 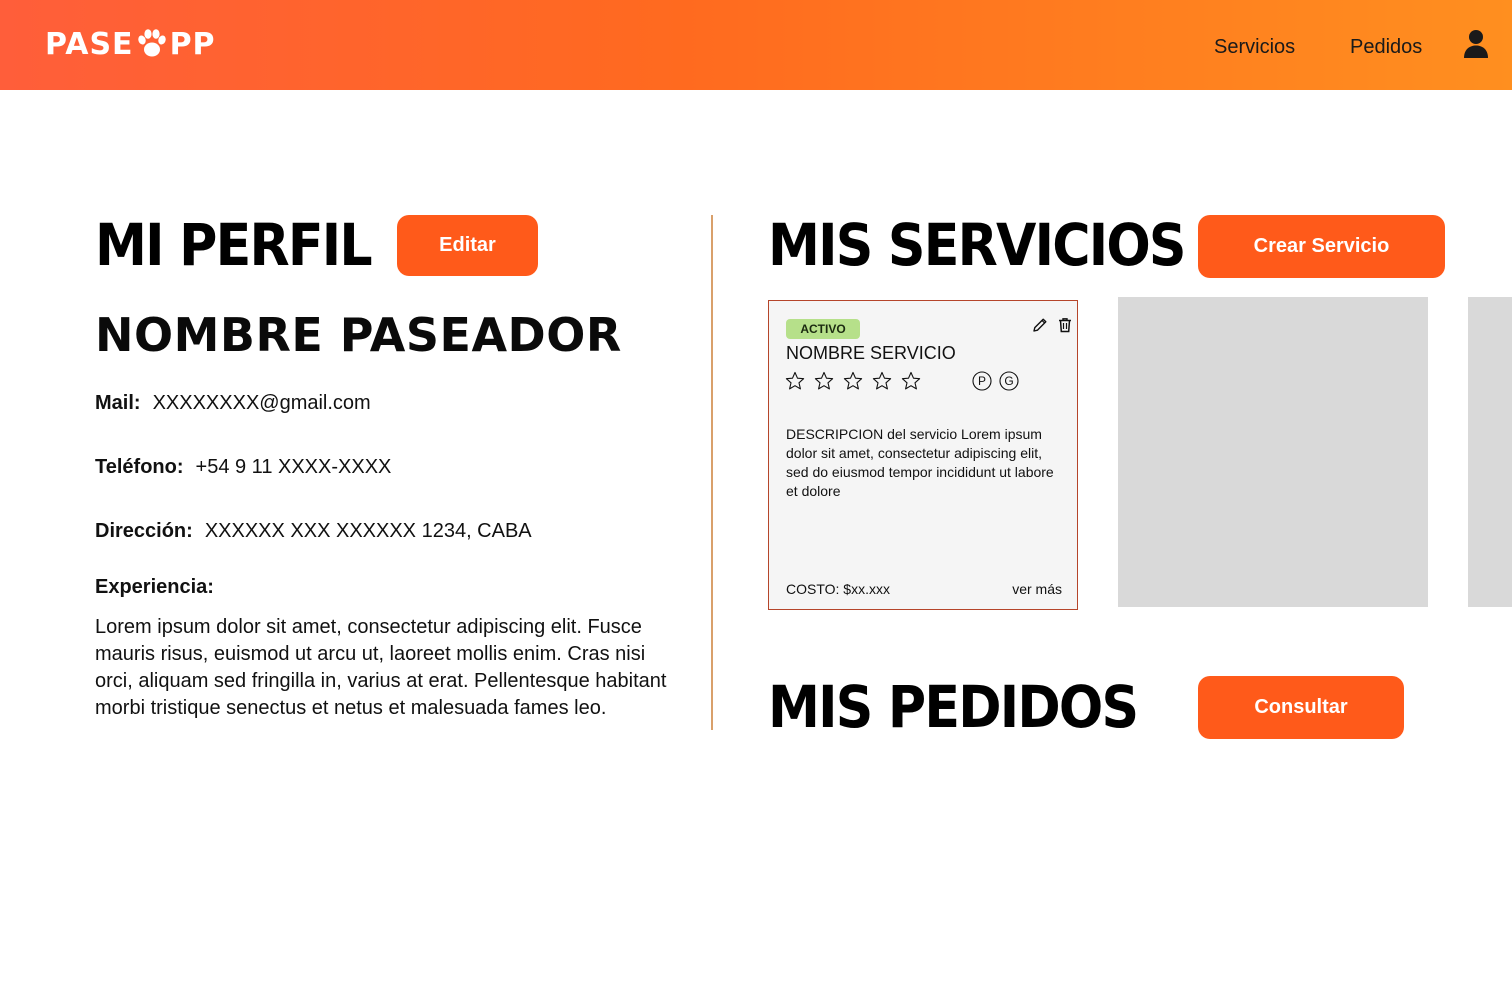 What do you see at coordinates (1254, 47) in the screenshot?
I see `nav-servicios: Servicios` at bounding box center [1254, 47].